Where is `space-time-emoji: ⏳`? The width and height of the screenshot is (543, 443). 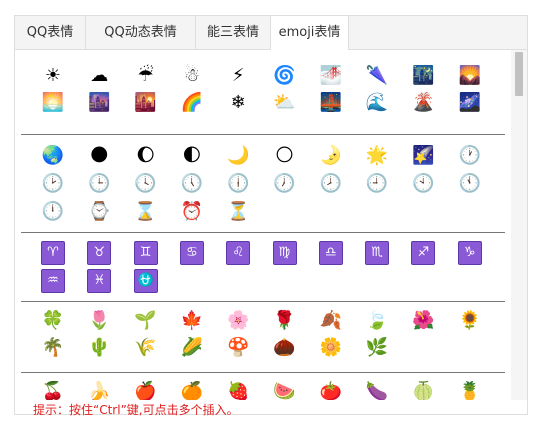
space-time-emoji: ⏳ is located at coordinates (238, 212).